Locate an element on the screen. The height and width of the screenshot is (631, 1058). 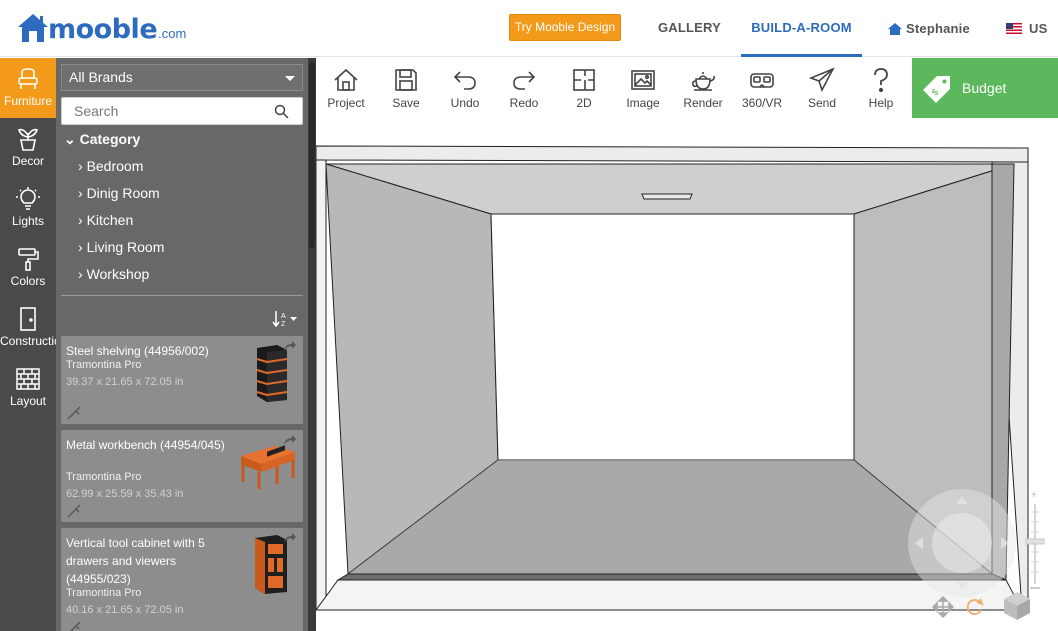
product-title: Metal workbench (44954/045) is located at coordinates (145, 445).